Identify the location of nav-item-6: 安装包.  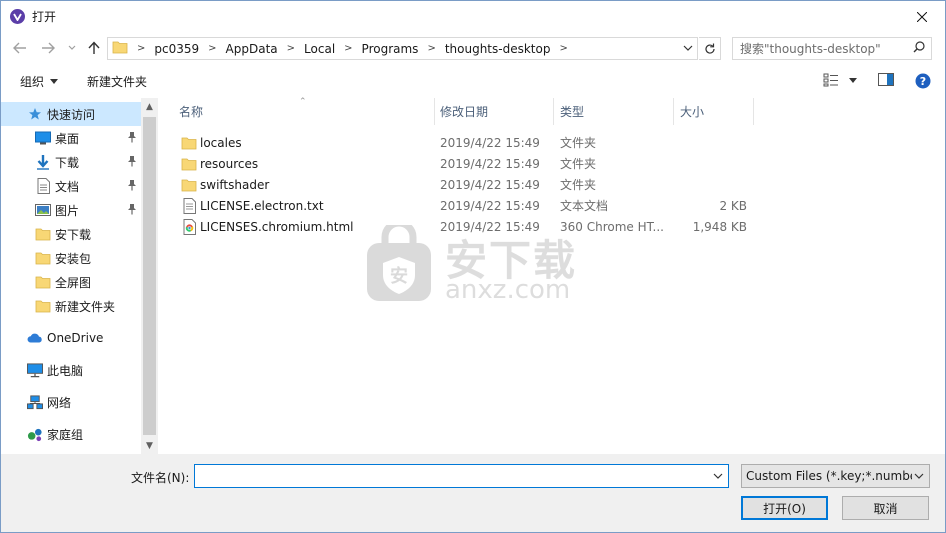
(71, 258).